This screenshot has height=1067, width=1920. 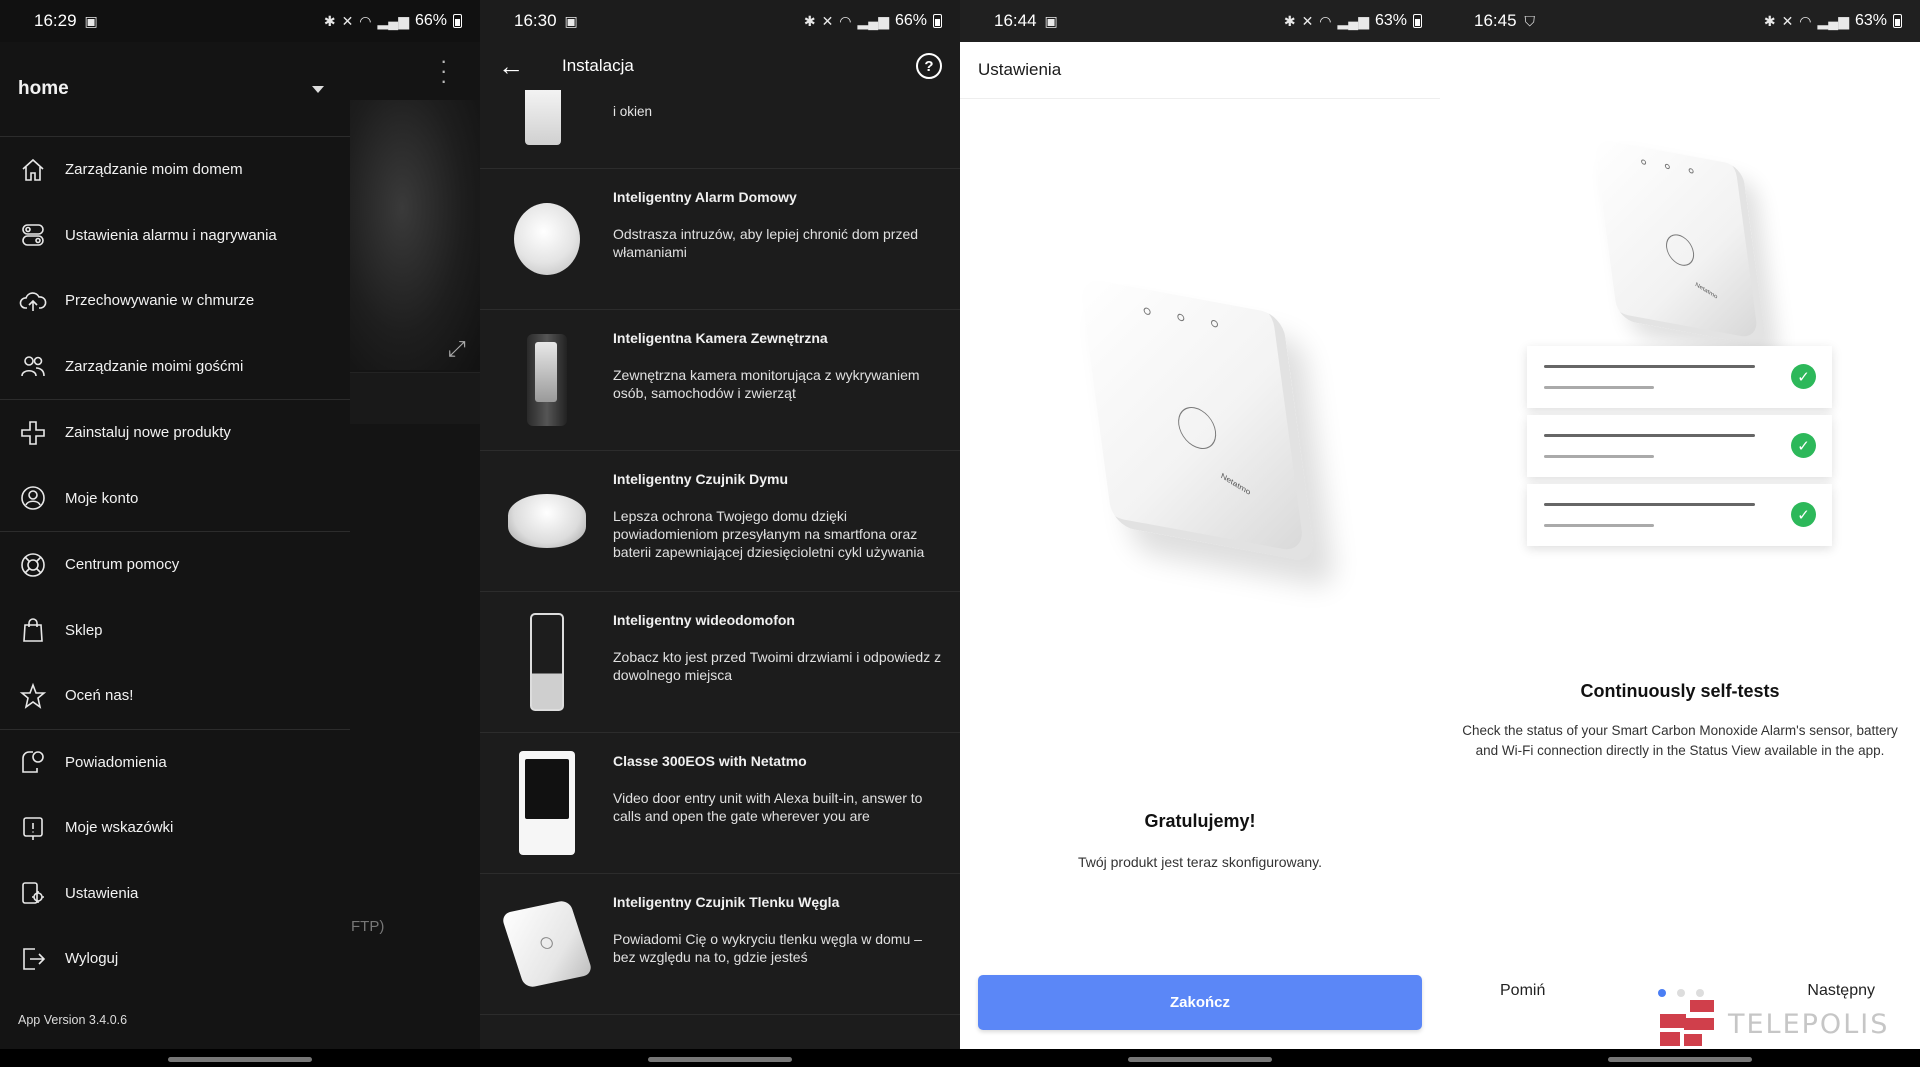 I want to click on status-time: 16:45, so click(x=1495, y=20).